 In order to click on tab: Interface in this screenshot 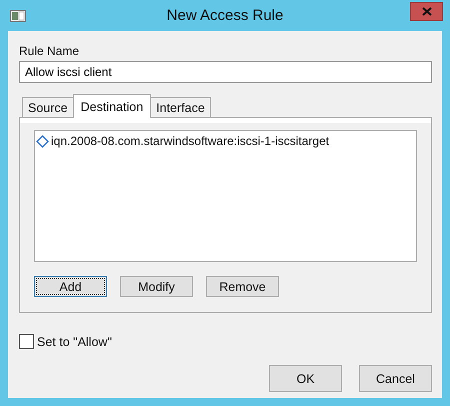, I will do `click(180, 107)`.